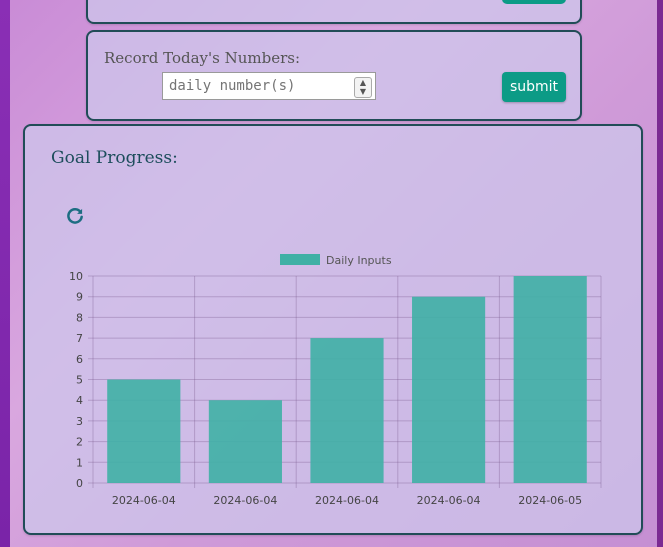 This screenshot has width=663, height=547. What do you see at coordinates (76, 276) in the screenshot?
I see `y-tick-label: 10` at bounding box center [76, 276].